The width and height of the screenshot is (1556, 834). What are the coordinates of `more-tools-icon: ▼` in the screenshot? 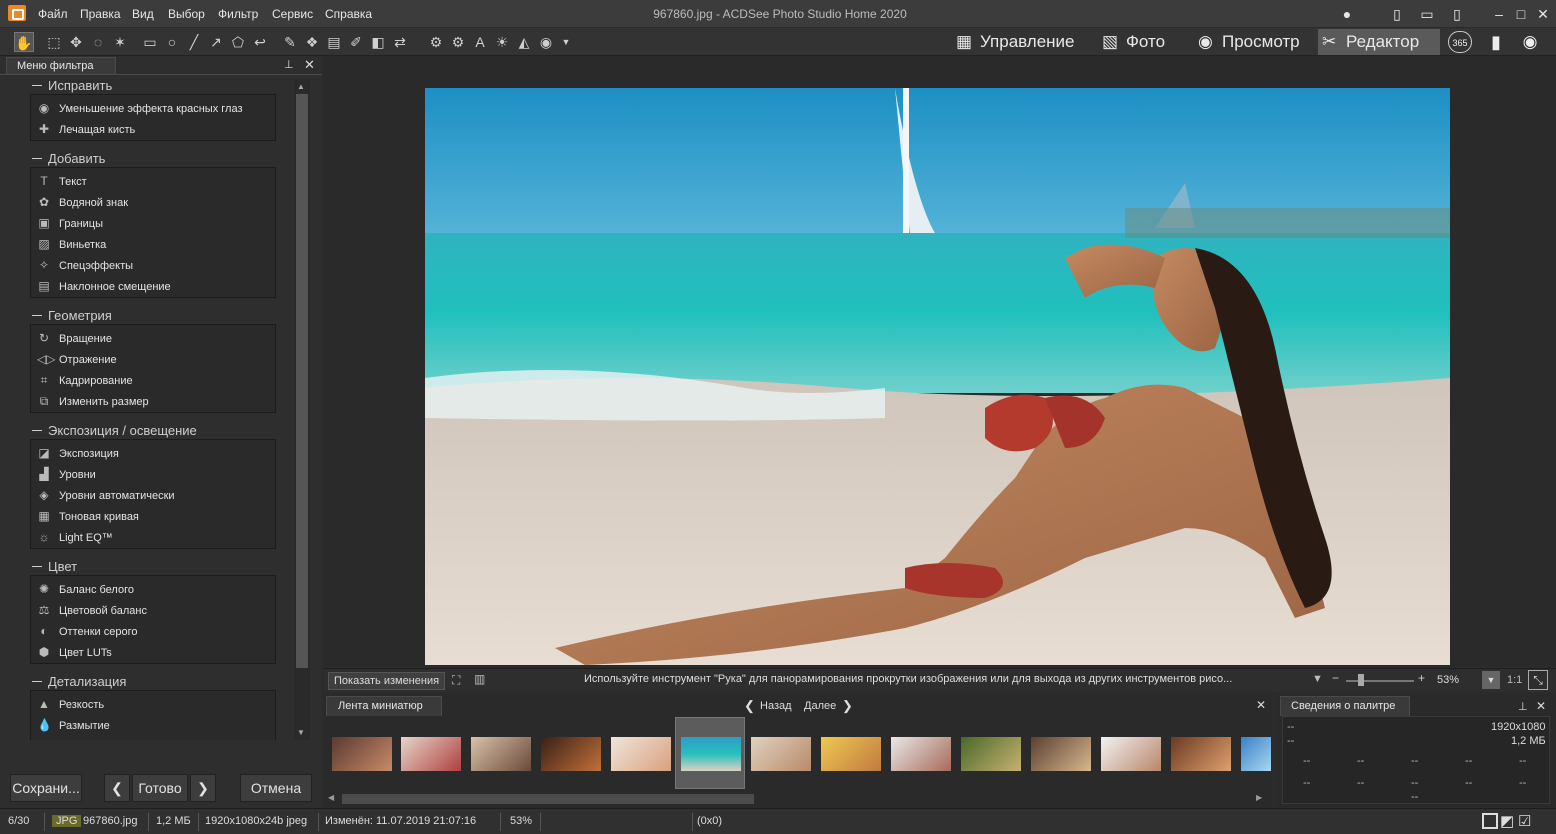 It's located at (566, 42).